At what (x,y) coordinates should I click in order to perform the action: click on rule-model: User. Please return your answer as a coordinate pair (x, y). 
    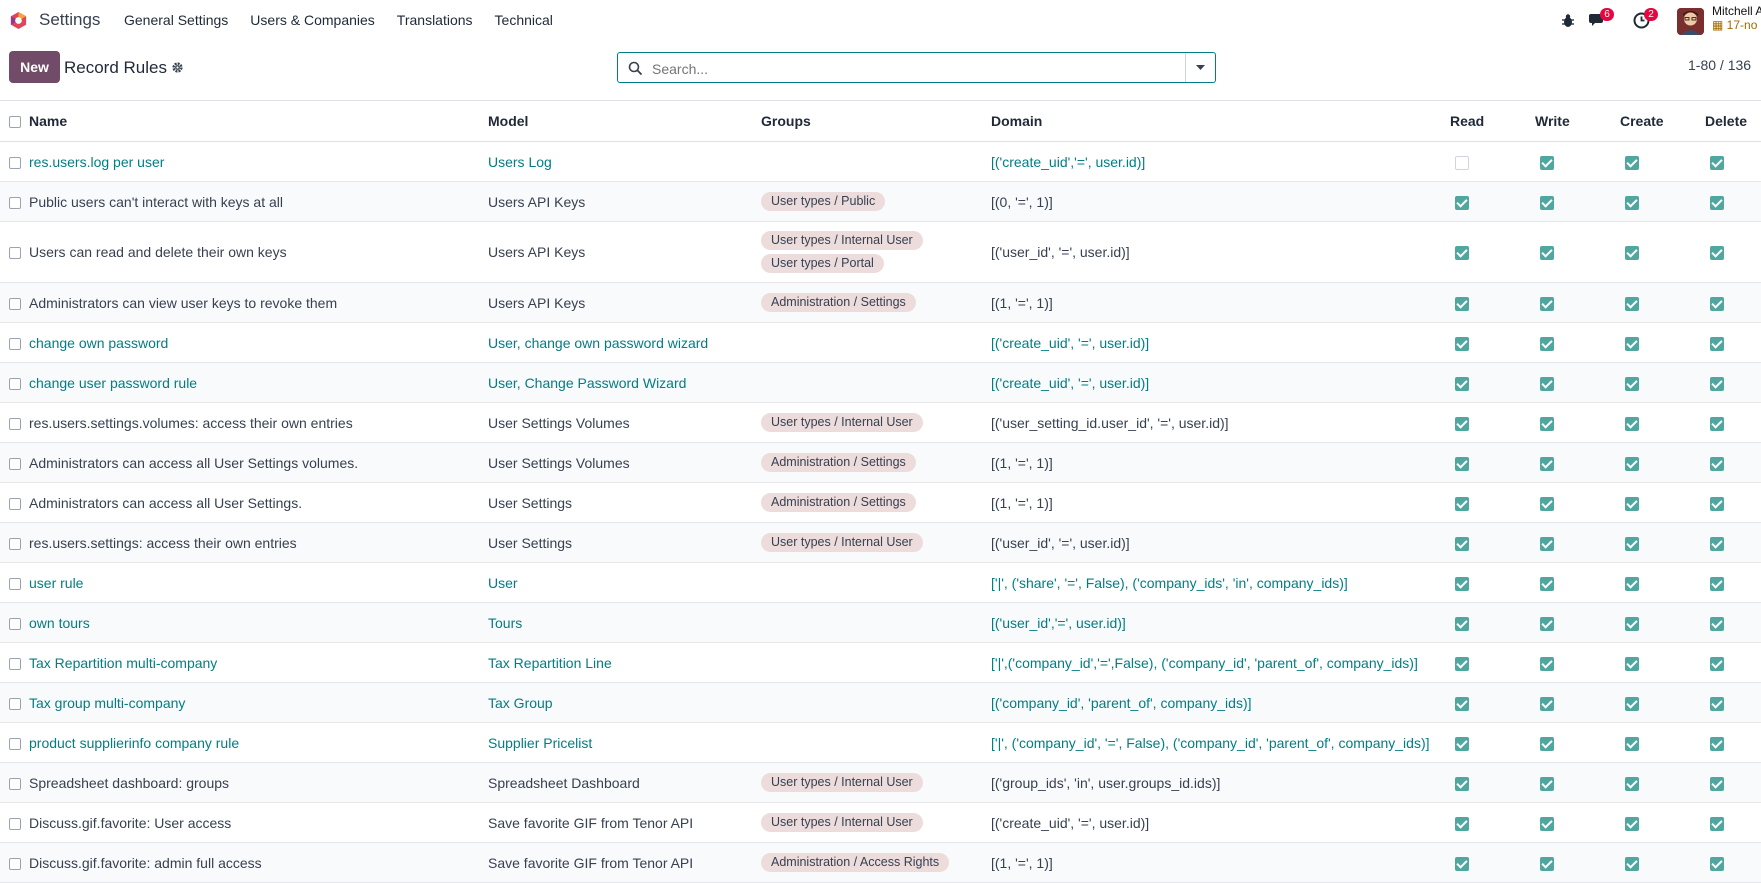
    Looking at the image, I should click on (624, 582).